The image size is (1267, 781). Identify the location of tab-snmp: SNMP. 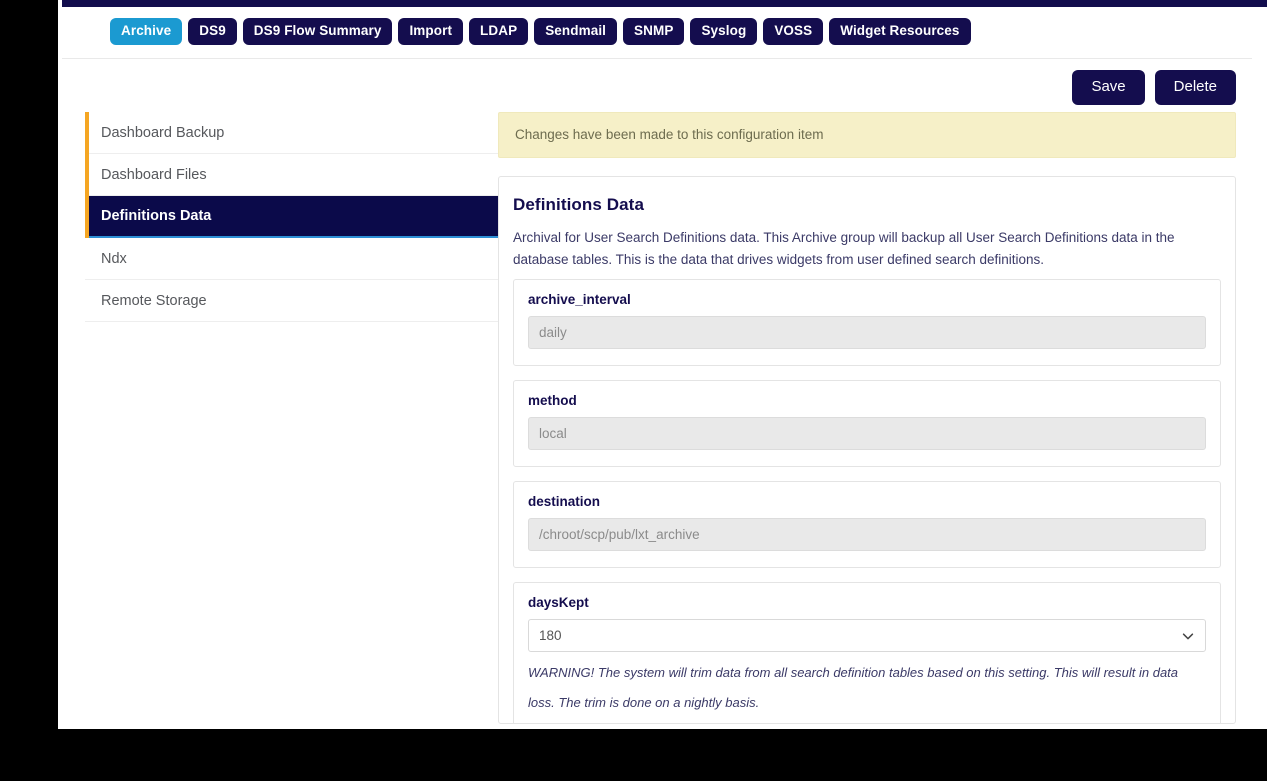
(654, 31).